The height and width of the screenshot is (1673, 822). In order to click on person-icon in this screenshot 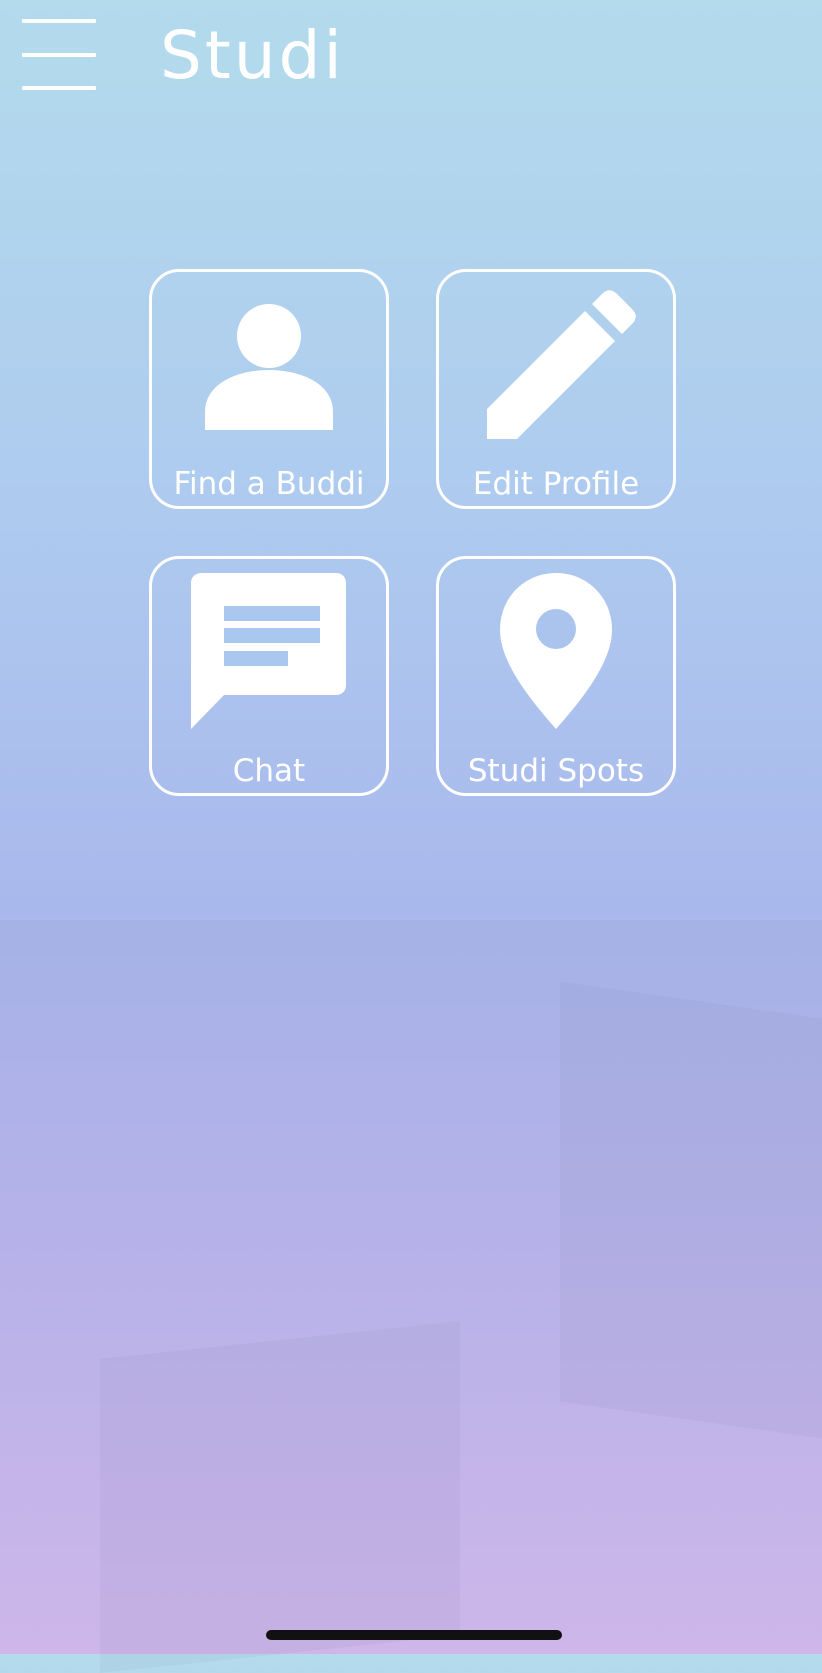, I will do `click(269, 367)`.